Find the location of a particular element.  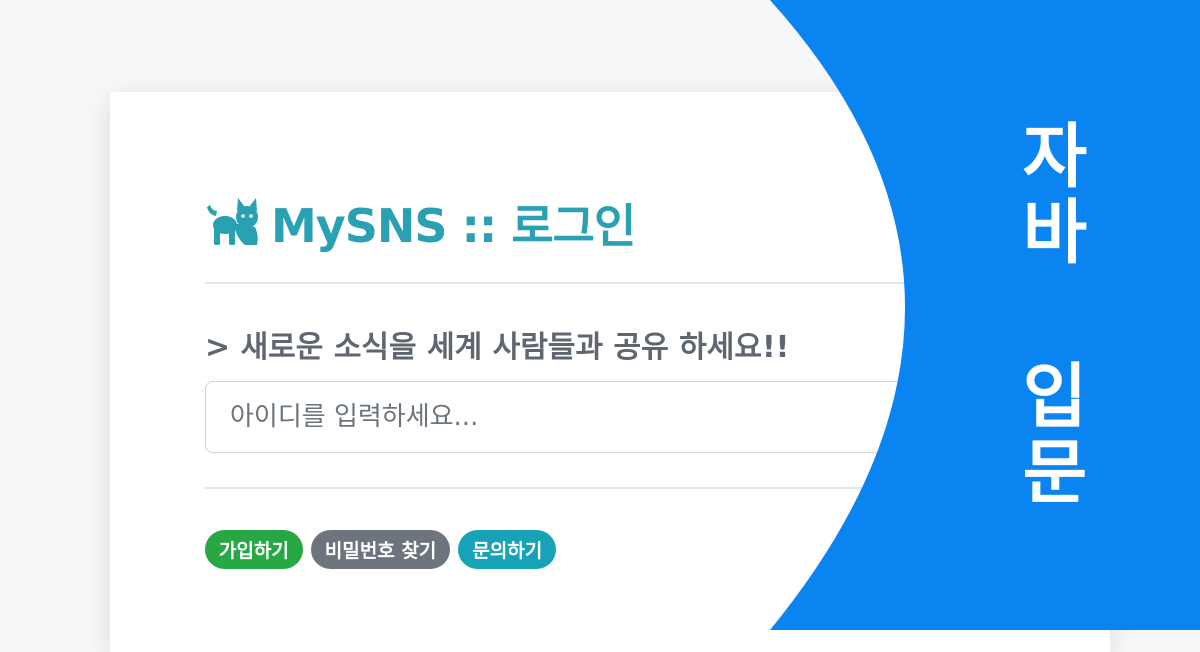

banner-title: 자바 입문 is located at coordinates (1049, 315).